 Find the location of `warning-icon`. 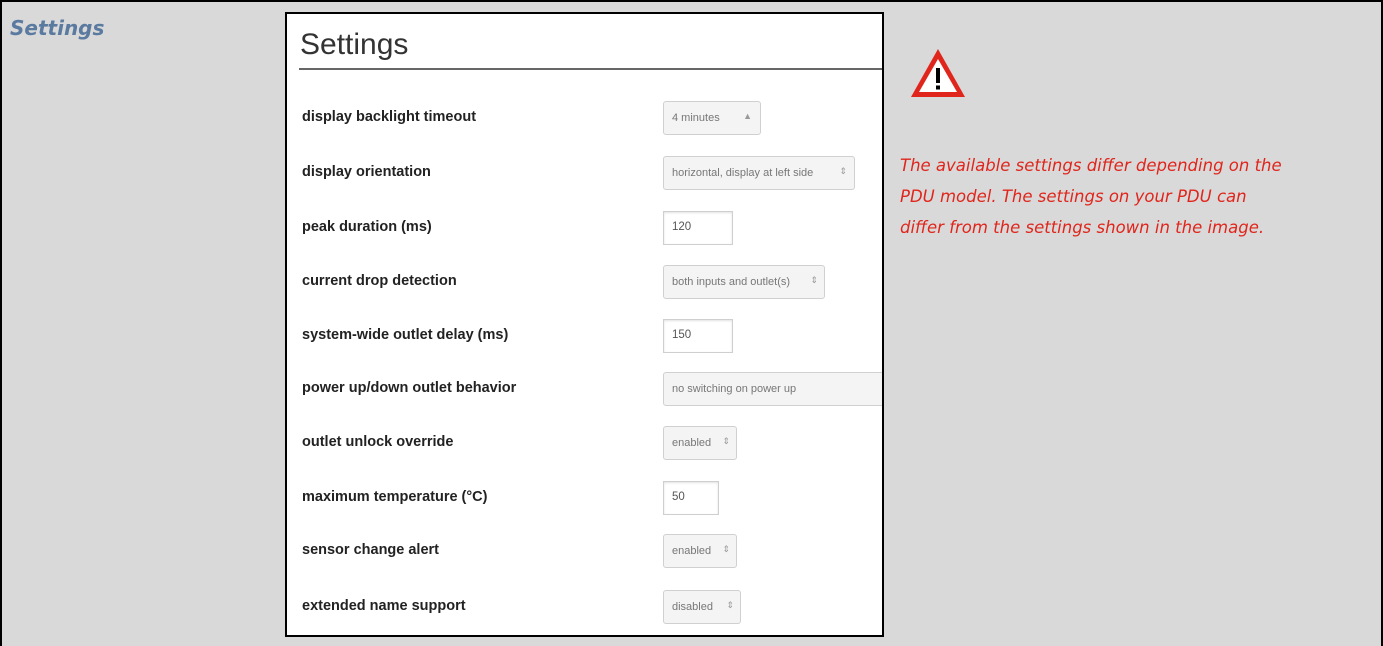

warning-icon is located at coordinates (938, 73).